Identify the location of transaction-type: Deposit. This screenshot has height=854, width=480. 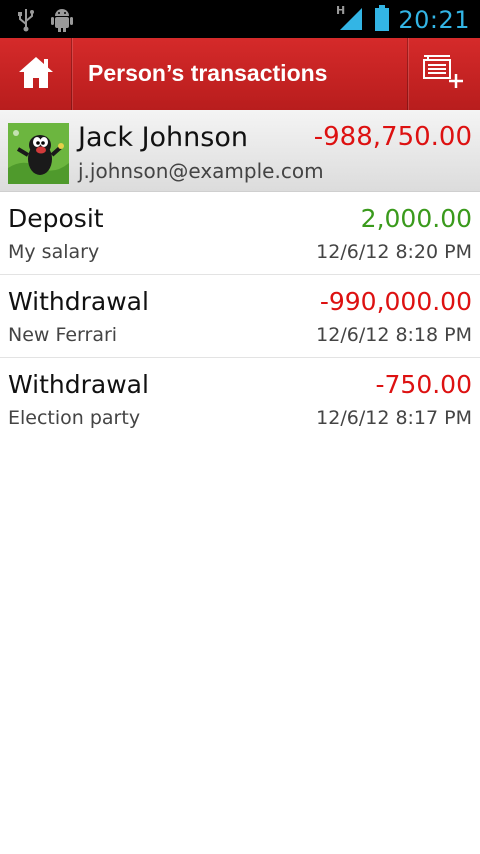
(56, 218).